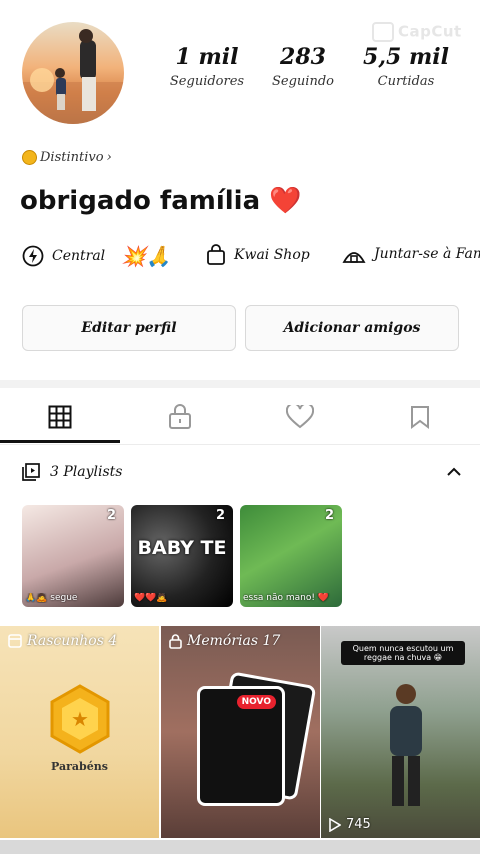  I want to click on heart-icon, so click(300, 417).